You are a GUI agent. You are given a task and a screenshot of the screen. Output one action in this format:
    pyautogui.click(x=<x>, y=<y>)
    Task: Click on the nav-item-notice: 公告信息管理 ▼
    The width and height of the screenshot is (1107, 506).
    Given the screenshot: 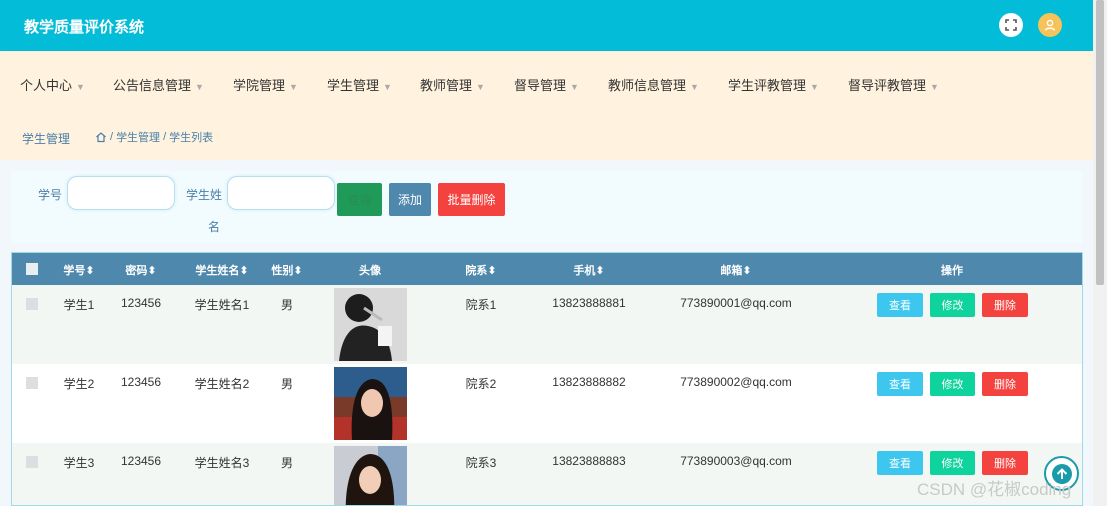 What is the action you would take?
    pyautogui.click(x=158, y=84)
    